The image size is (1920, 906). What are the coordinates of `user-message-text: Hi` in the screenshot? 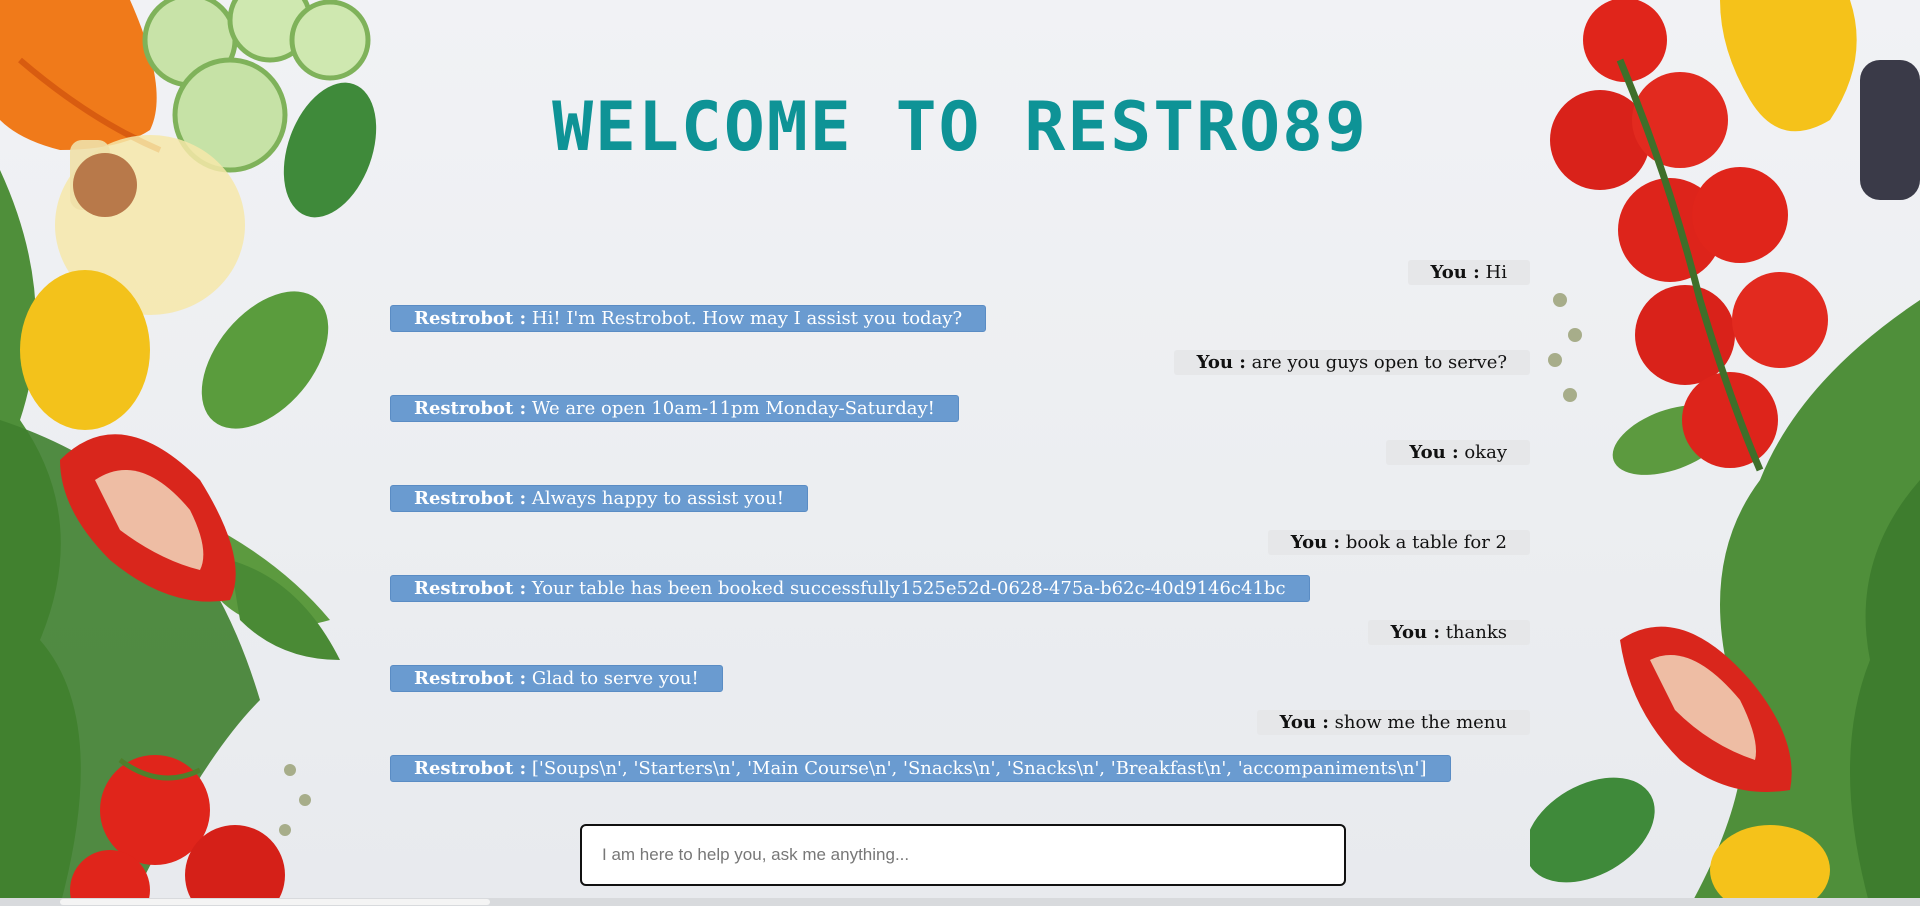 It's located at (1496, 272).